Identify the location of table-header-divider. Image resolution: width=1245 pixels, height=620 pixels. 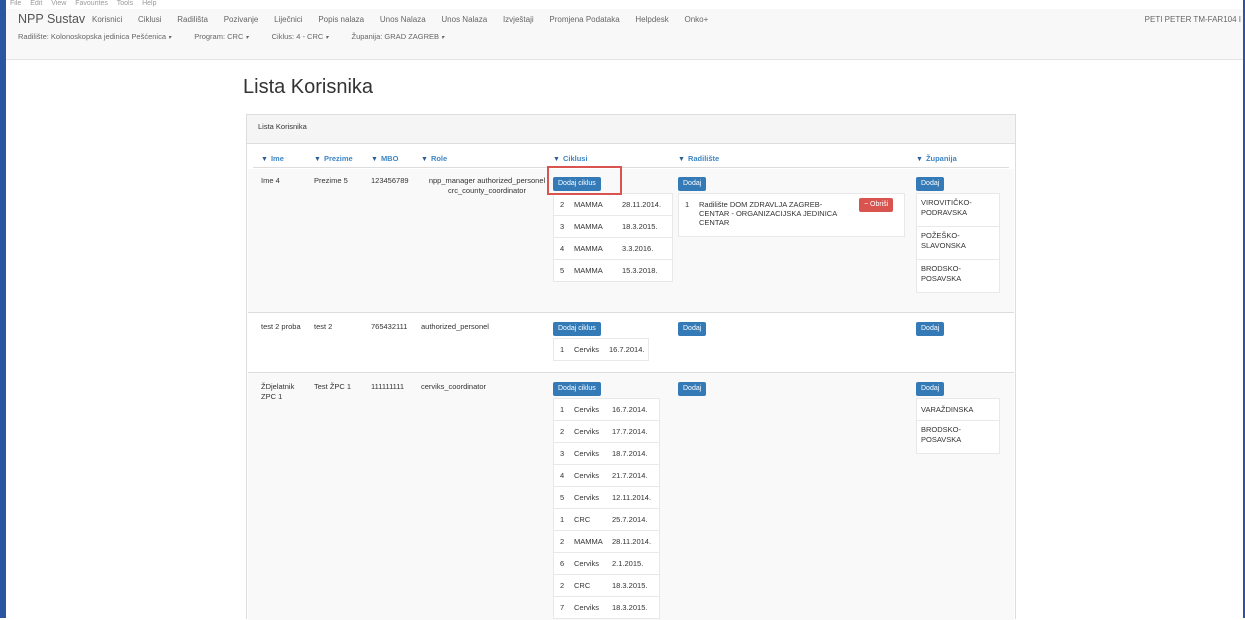
(631, 167).